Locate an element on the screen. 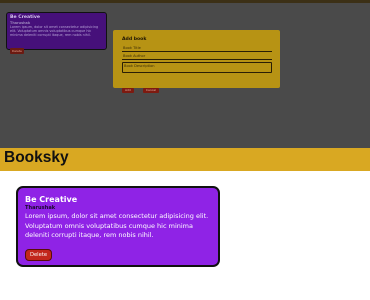  cancel-button: Cancel is located at coordinates (151, 90).